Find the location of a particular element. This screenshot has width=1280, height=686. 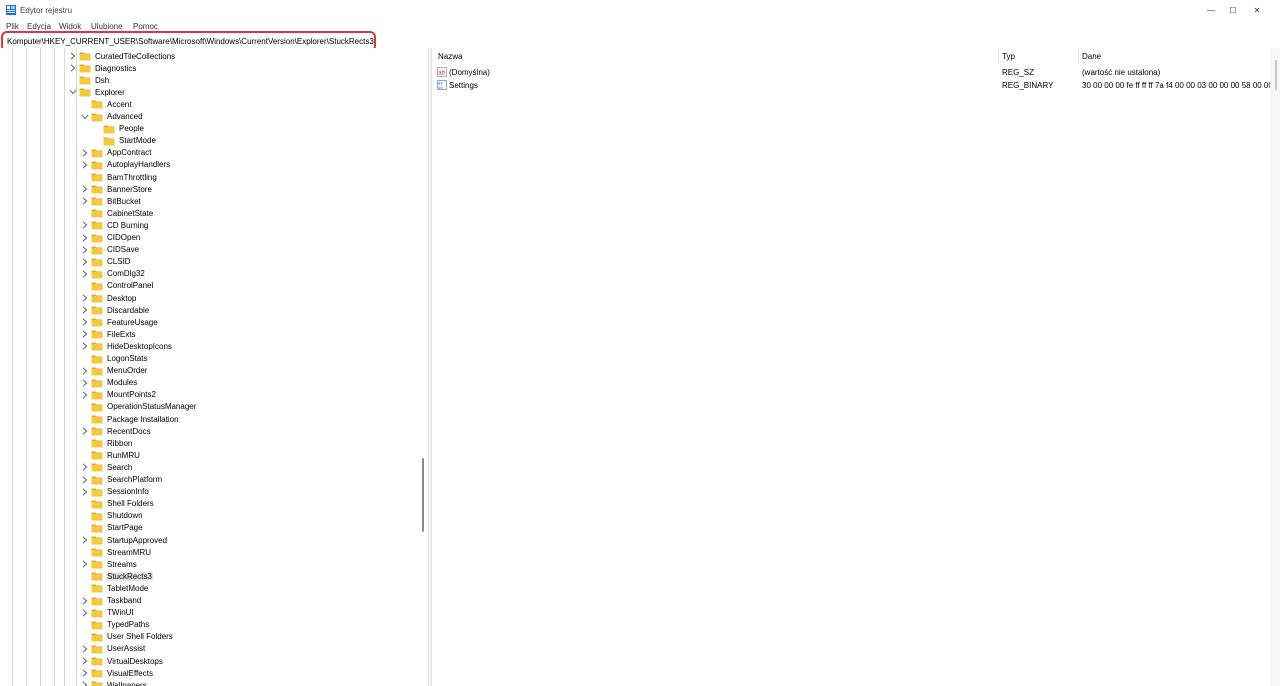

tree-node: StreamMRU is located at coordinates (115, 552).